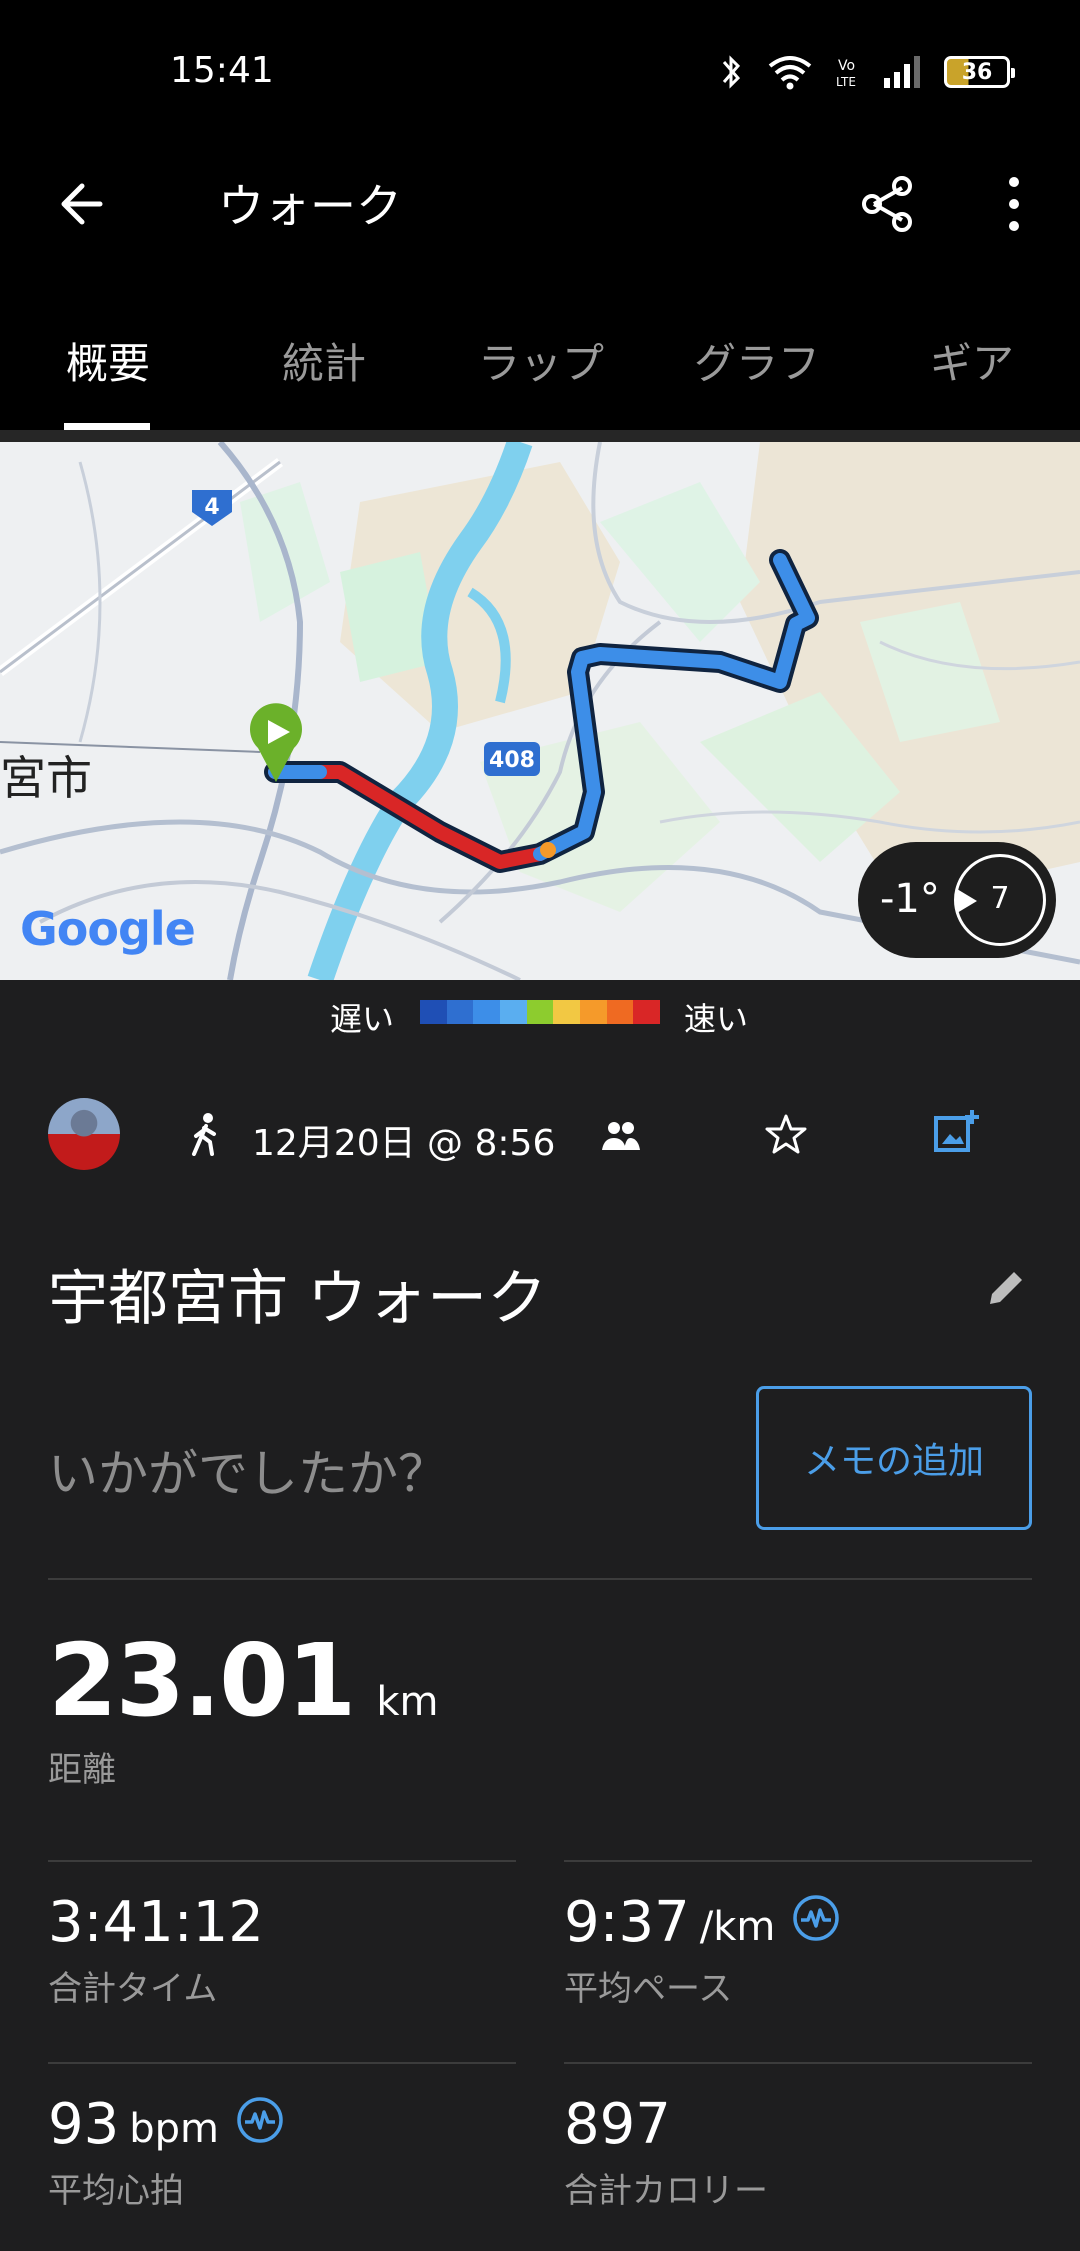 This screenshot has width=1080, height=2251. Describe the element at coordinates (133, 1989) in the screenshot. I see `total-time-label: 合計タイム` at that location.